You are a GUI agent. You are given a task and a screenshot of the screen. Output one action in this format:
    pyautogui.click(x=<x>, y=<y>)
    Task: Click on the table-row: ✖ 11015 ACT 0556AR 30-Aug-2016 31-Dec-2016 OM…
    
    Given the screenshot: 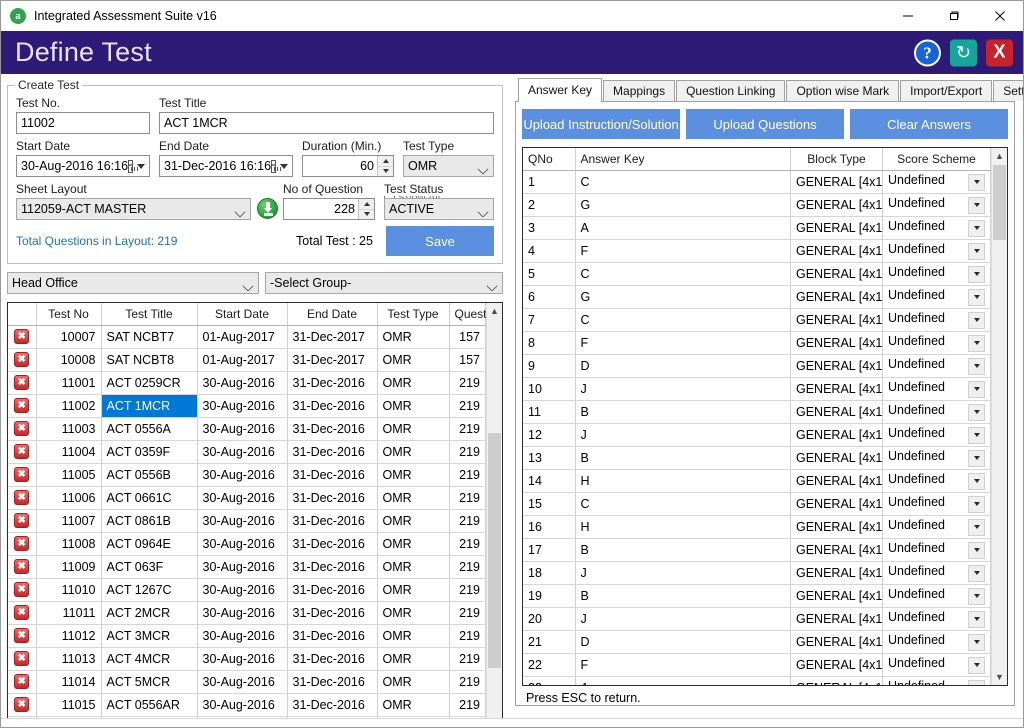 What is the action you would take?
    pyautogui.click(x=247, y=705)
    